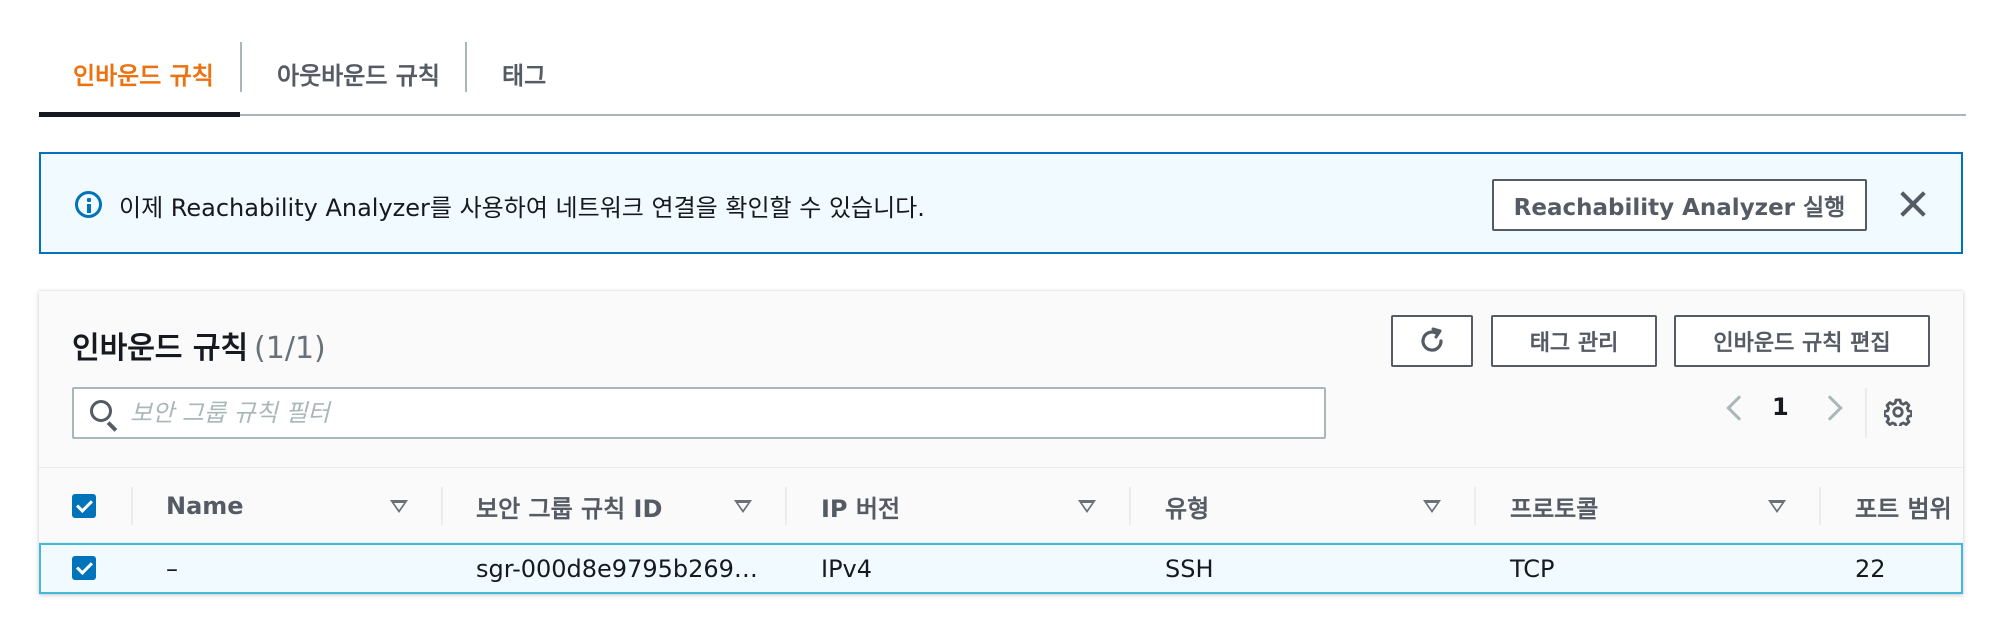  I want to click on refresh-icon, so click(1432, 339).